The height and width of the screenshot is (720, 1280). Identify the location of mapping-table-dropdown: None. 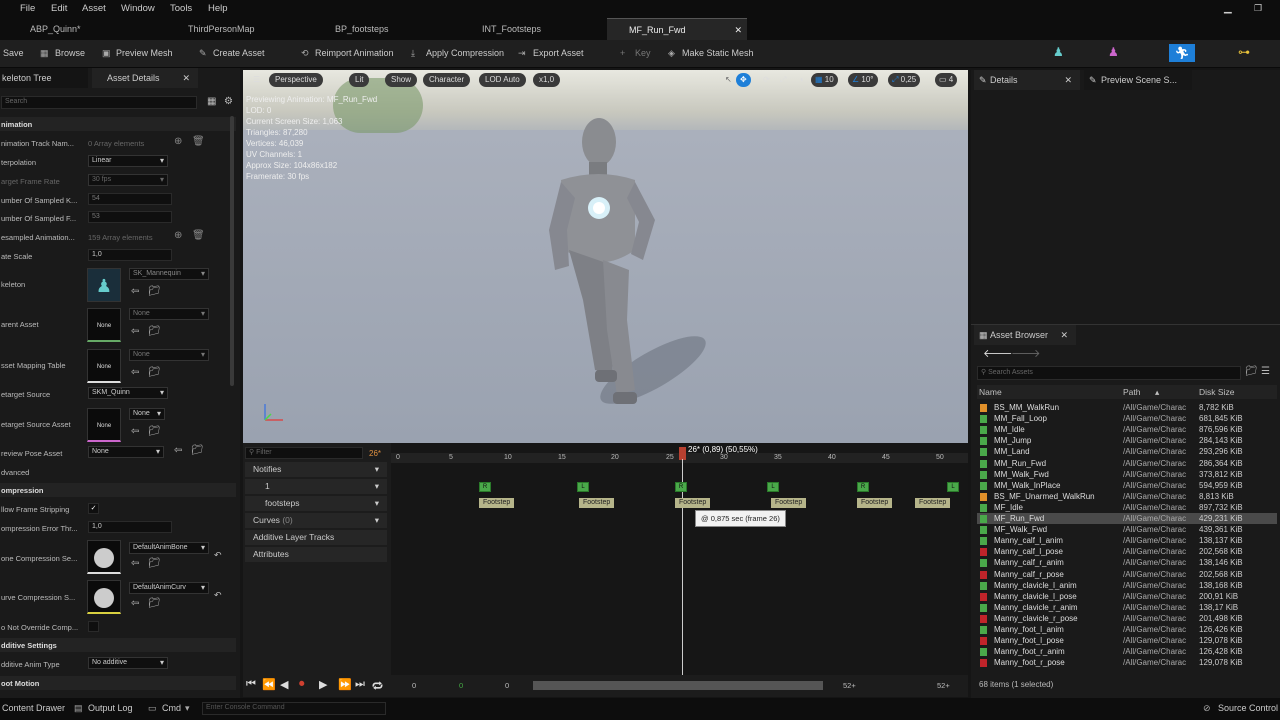
(169, 355).